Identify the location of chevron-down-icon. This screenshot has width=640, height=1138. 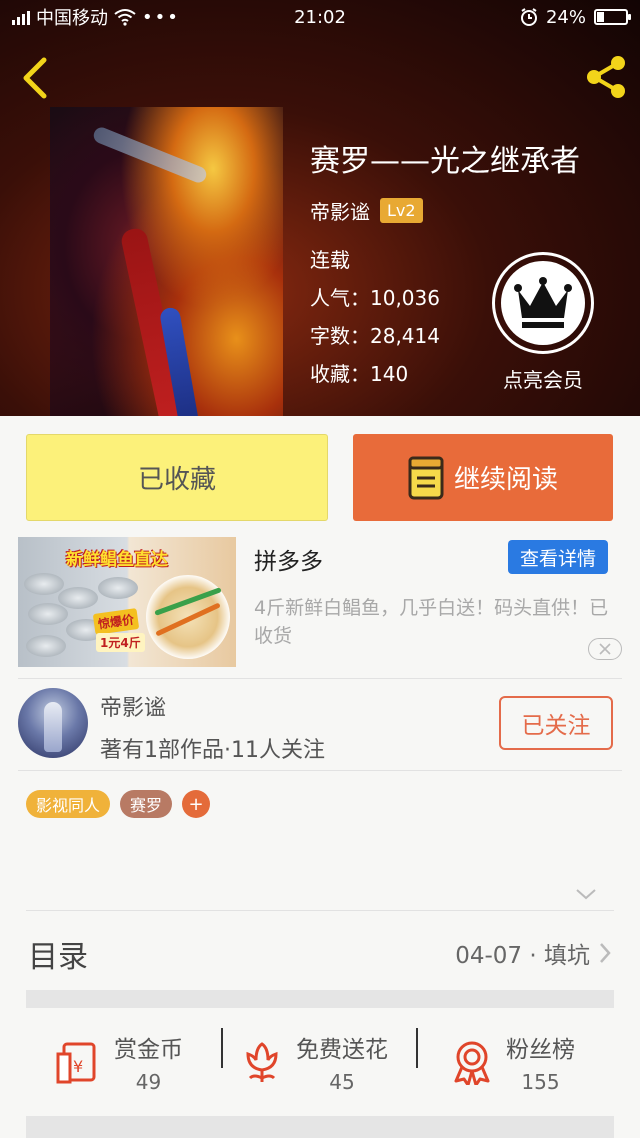
(586, 894).